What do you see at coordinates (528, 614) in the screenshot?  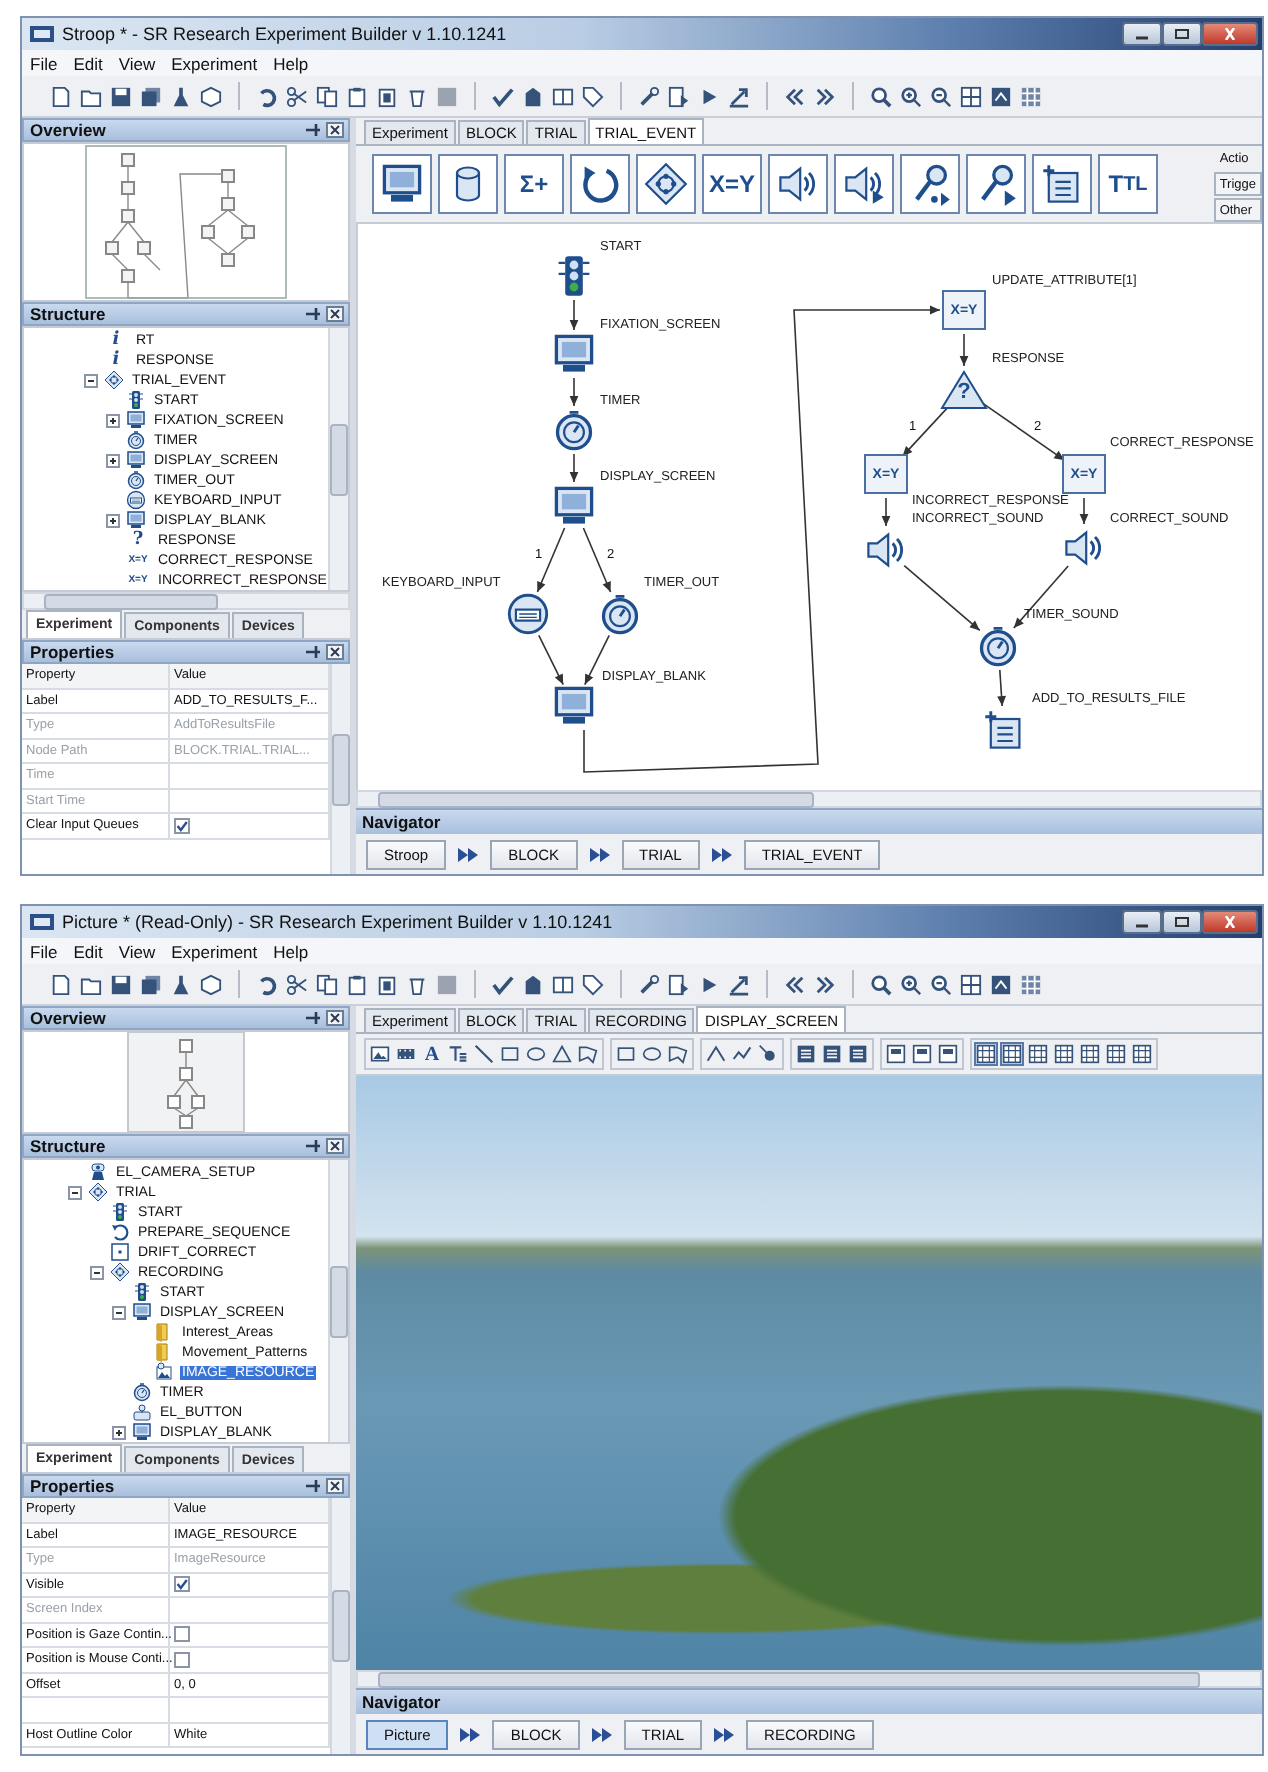 I see `keyboard-node` at bounding box center [528, 614].